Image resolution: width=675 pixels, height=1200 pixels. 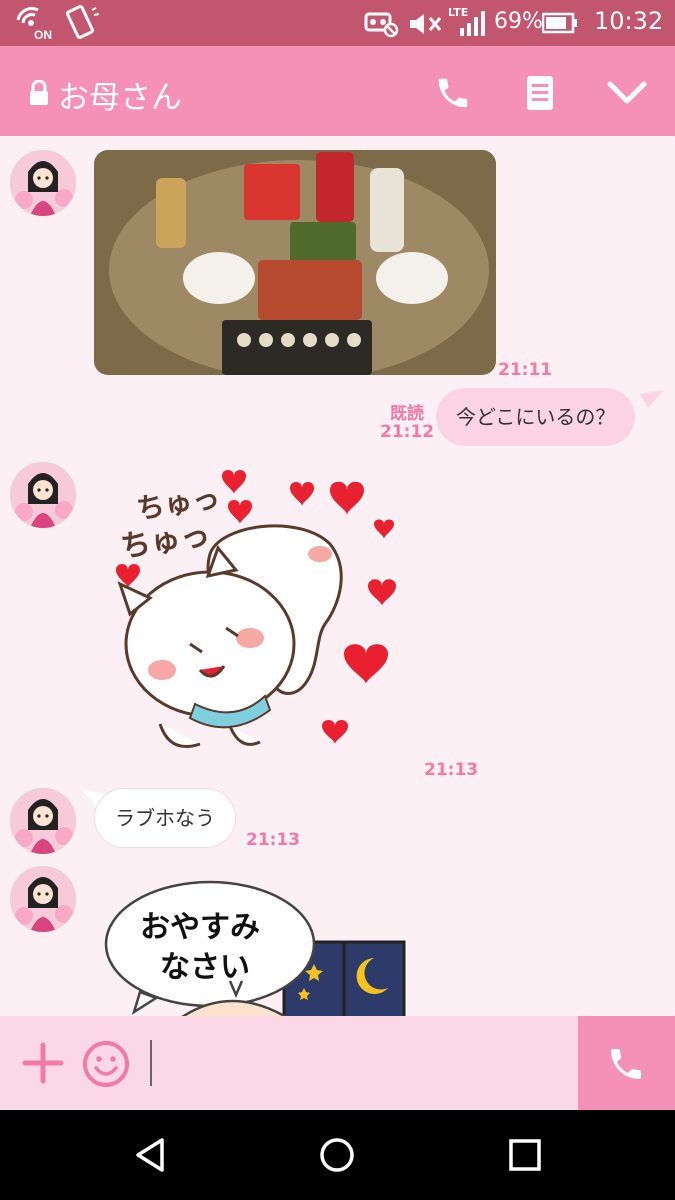 I want to click on wifi-calling-on-icon: ON, so click(x=34, y=24).